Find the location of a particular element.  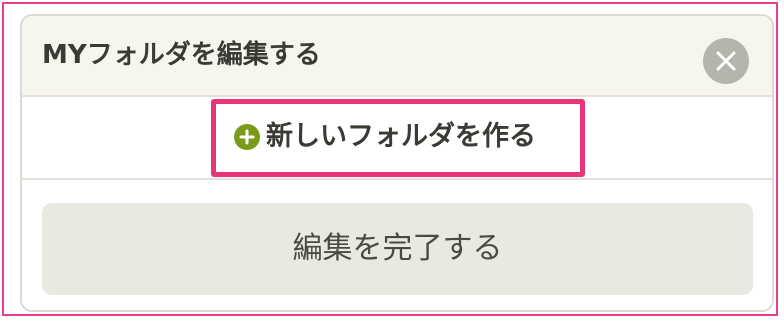

plus-circle-icon is located at coordinates (247, 137).